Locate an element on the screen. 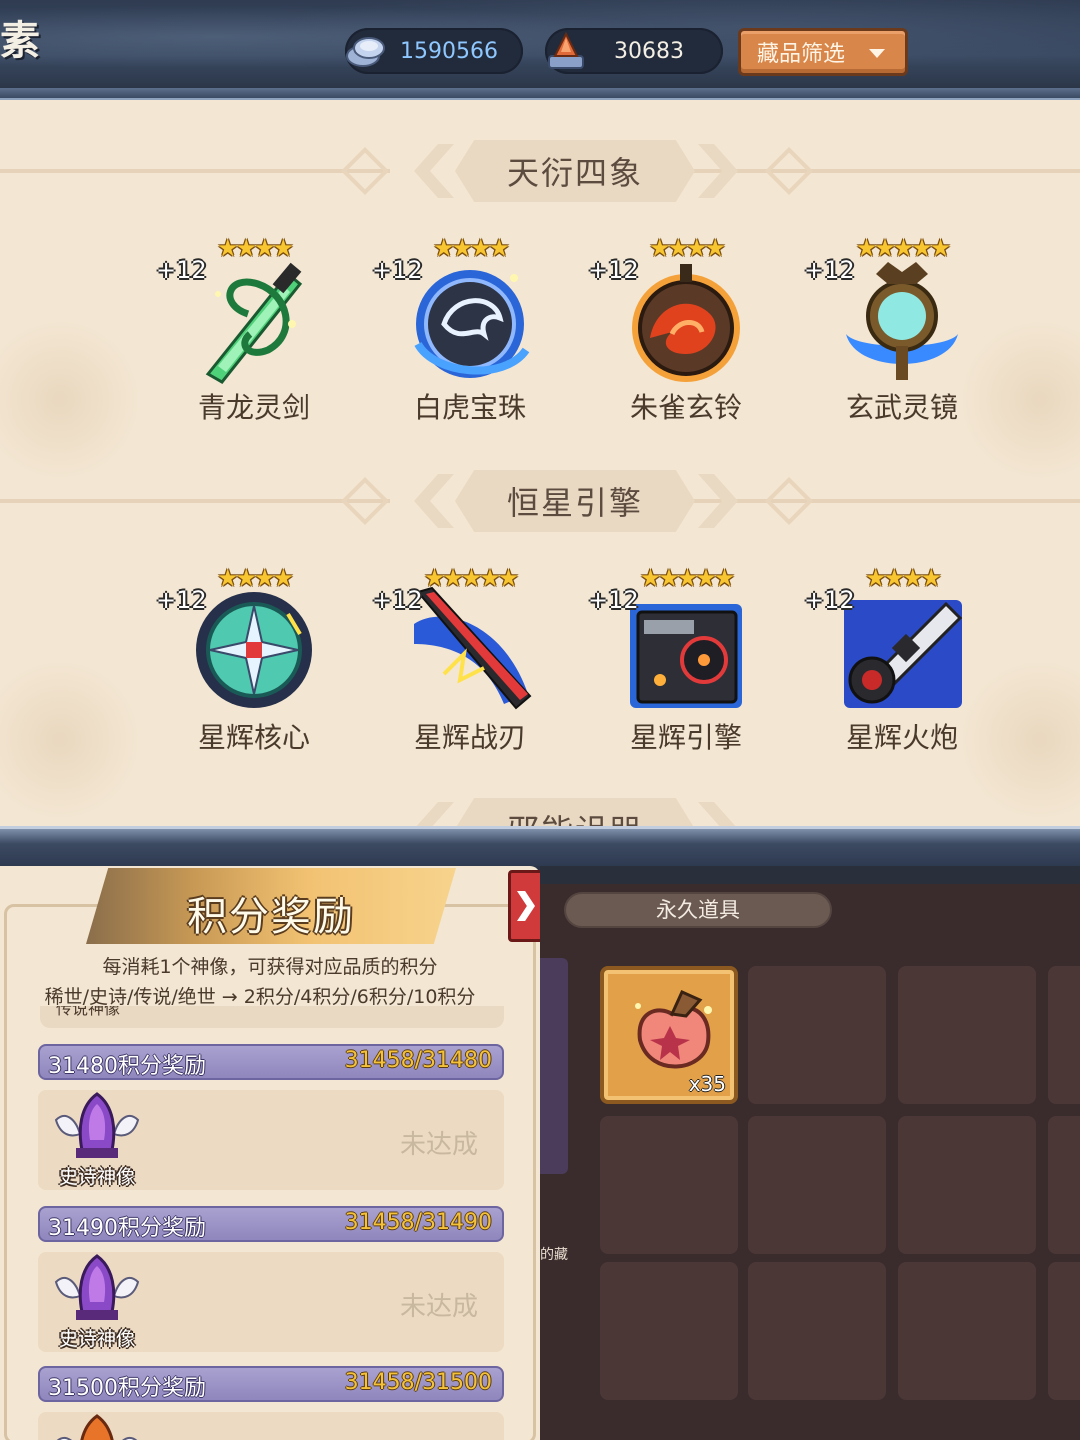 Image resolution: width=1080 pixels, height=1440 pixels. reward-description: 每消耗1个神像，可获得对应品质的积分 is located at coordinates (270, 967).